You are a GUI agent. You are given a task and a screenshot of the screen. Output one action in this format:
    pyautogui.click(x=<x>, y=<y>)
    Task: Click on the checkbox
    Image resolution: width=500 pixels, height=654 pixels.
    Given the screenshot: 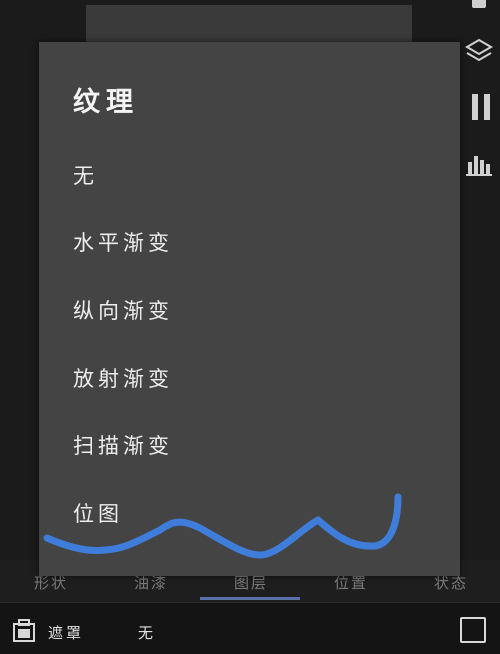 What is the action you would take?
    pyautogui.click(x=473, y=630)
    